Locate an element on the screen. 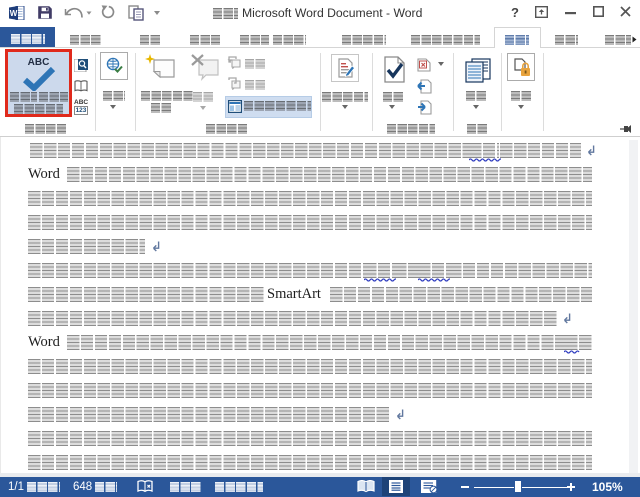  svg-text: W is located at coordinates (14, 13).